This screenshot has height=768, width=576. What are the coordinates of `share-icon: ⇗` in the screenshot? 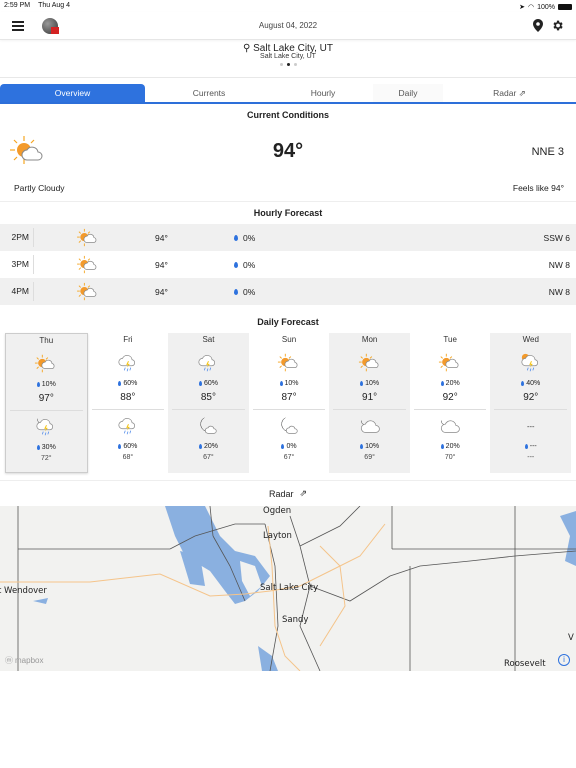 It's located at (303, 493).